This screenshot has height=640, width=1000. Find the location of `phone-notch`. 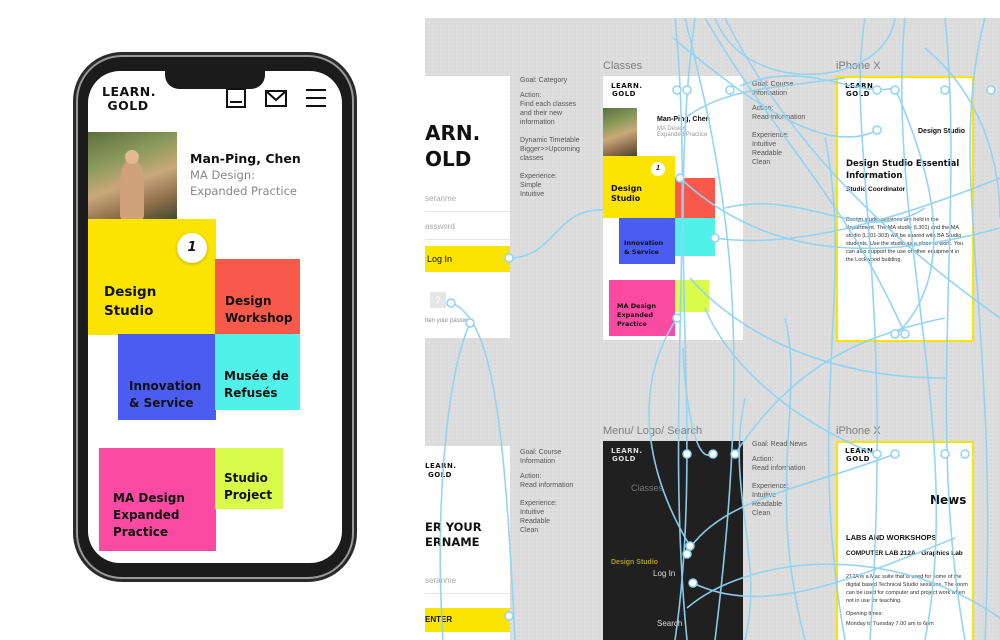

phone-notch is located at coordinates (215, 80).